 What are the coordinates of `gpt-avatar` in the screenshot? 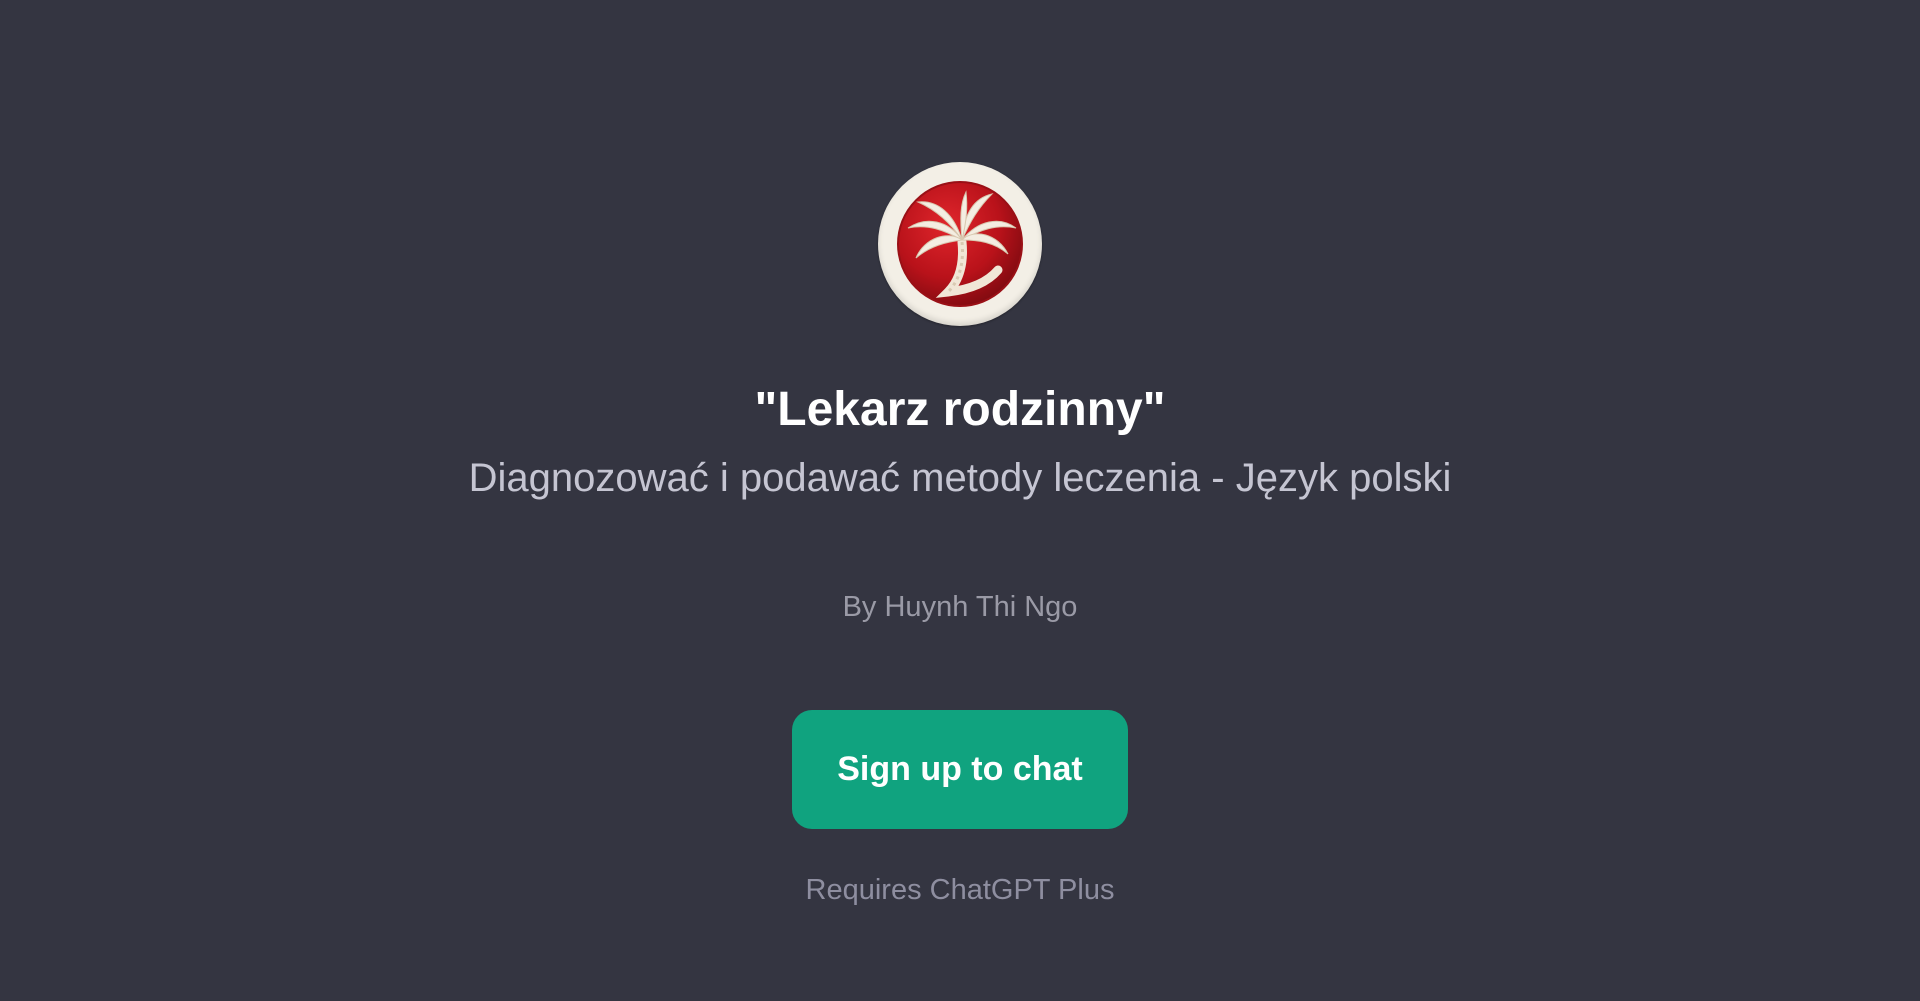 It's located at (960, 244).